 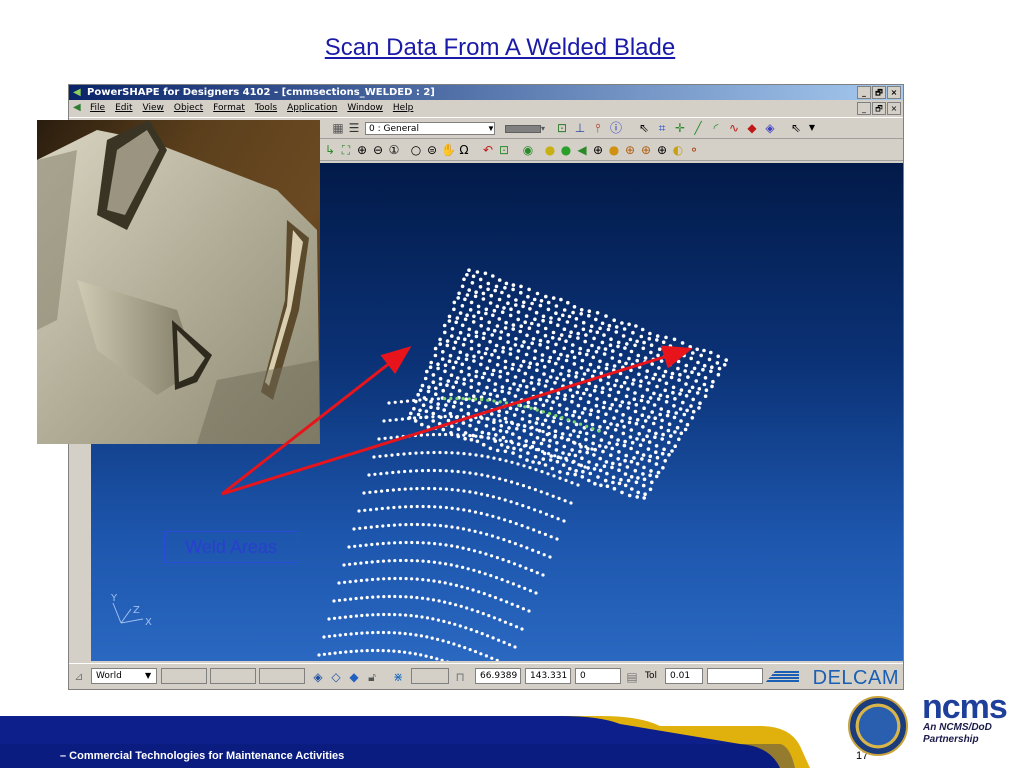 I want to click on annotation-arrows, so click(x=457, y=420).